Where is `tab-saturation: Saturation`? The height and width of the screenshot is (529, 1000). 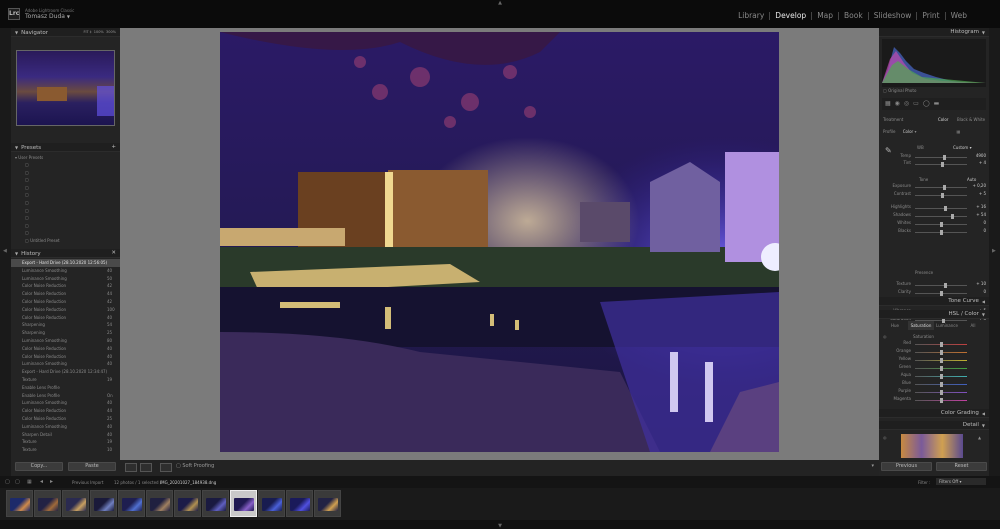
tab-saturation: Saturation is located at coordinates (921, 325).